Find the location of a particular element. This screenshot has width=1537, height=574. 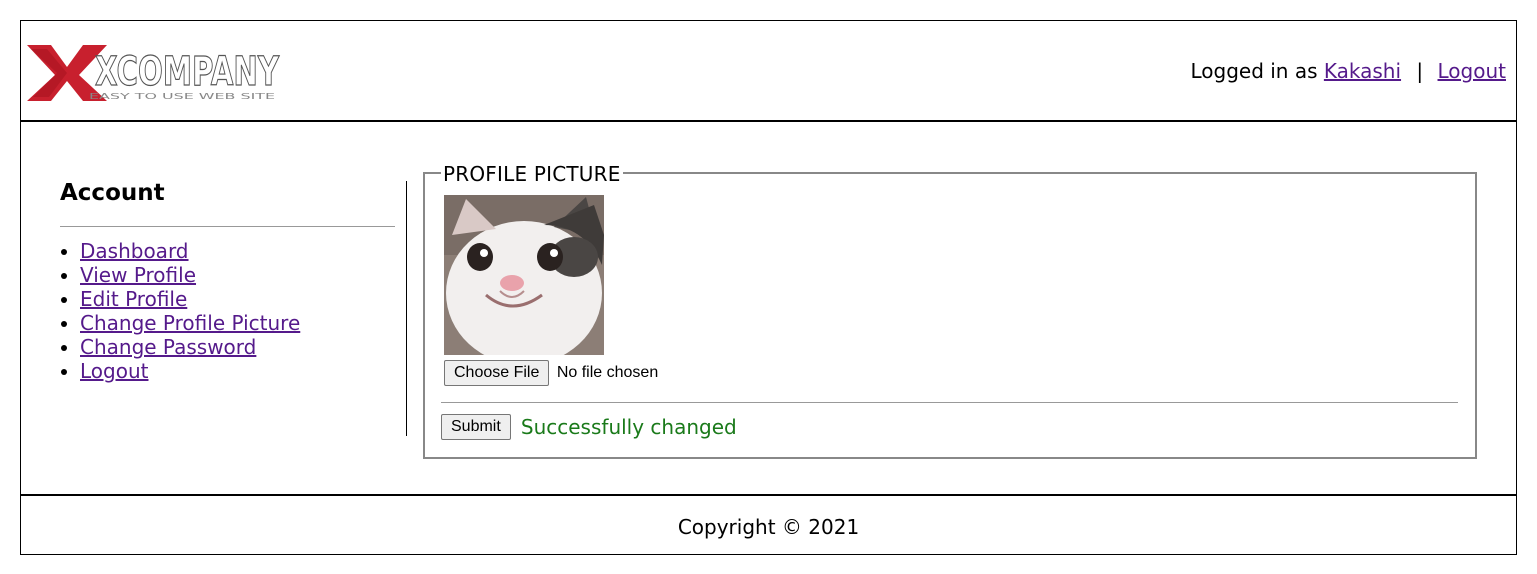

change-profile-picture-link: Change Profile Picture is located at coordinates (190, 323).